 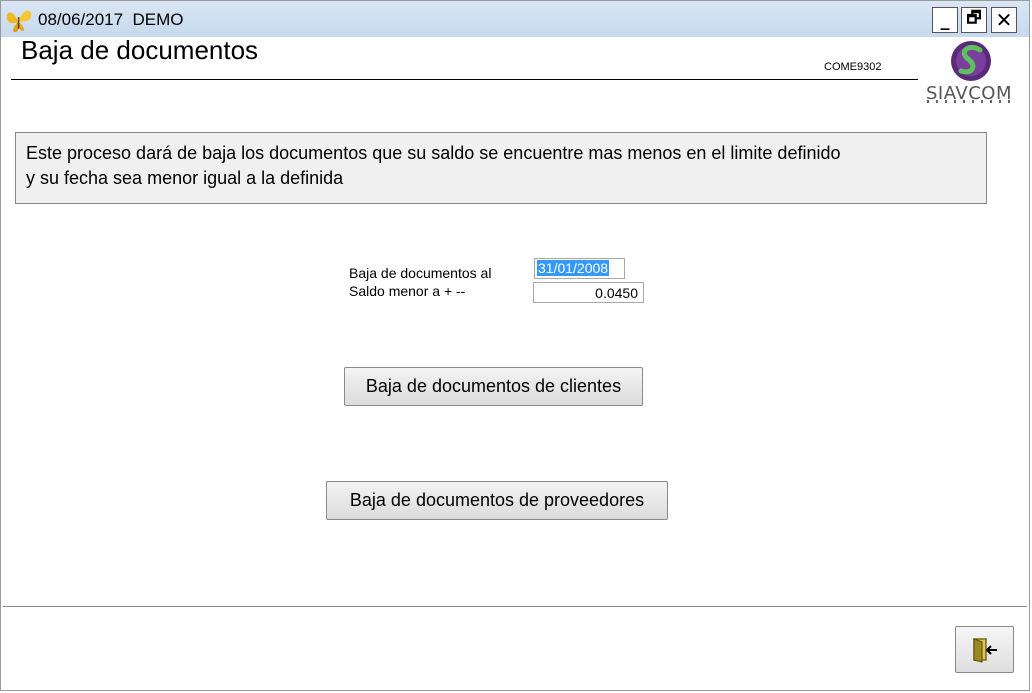 What do you see at coordinates (853, 67) in the screenshot?
I see `form-code: COME9302` at bounding box center [853, 67].